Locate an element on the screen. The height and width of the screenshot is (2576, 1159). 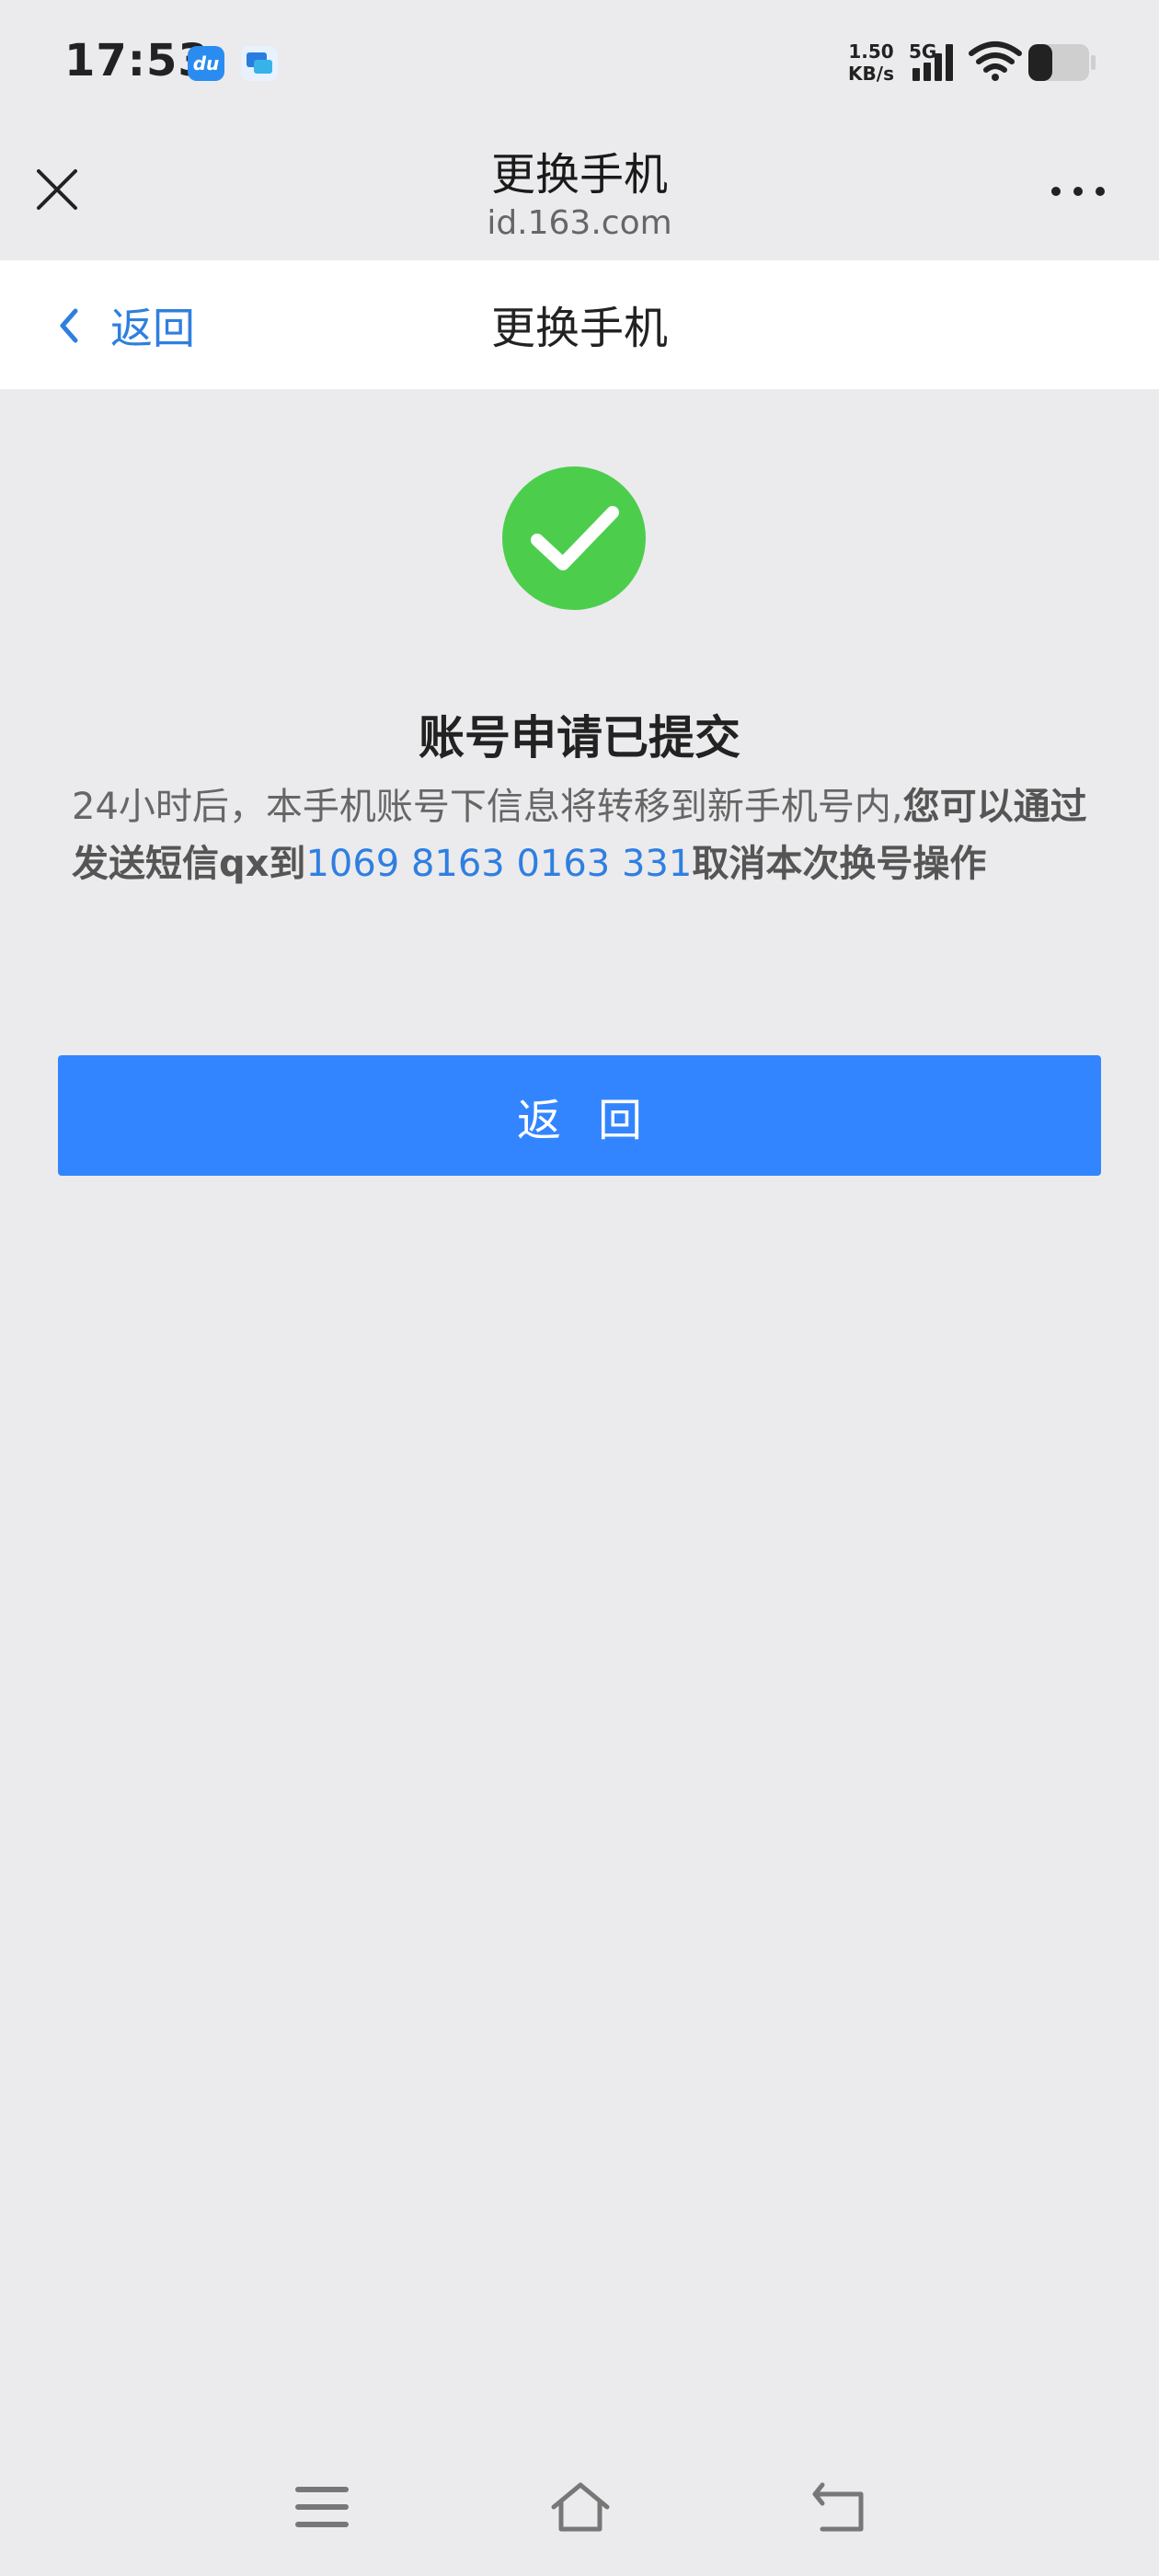
network-speed: 1.50 KB/s is located at coordinates (871, 62).